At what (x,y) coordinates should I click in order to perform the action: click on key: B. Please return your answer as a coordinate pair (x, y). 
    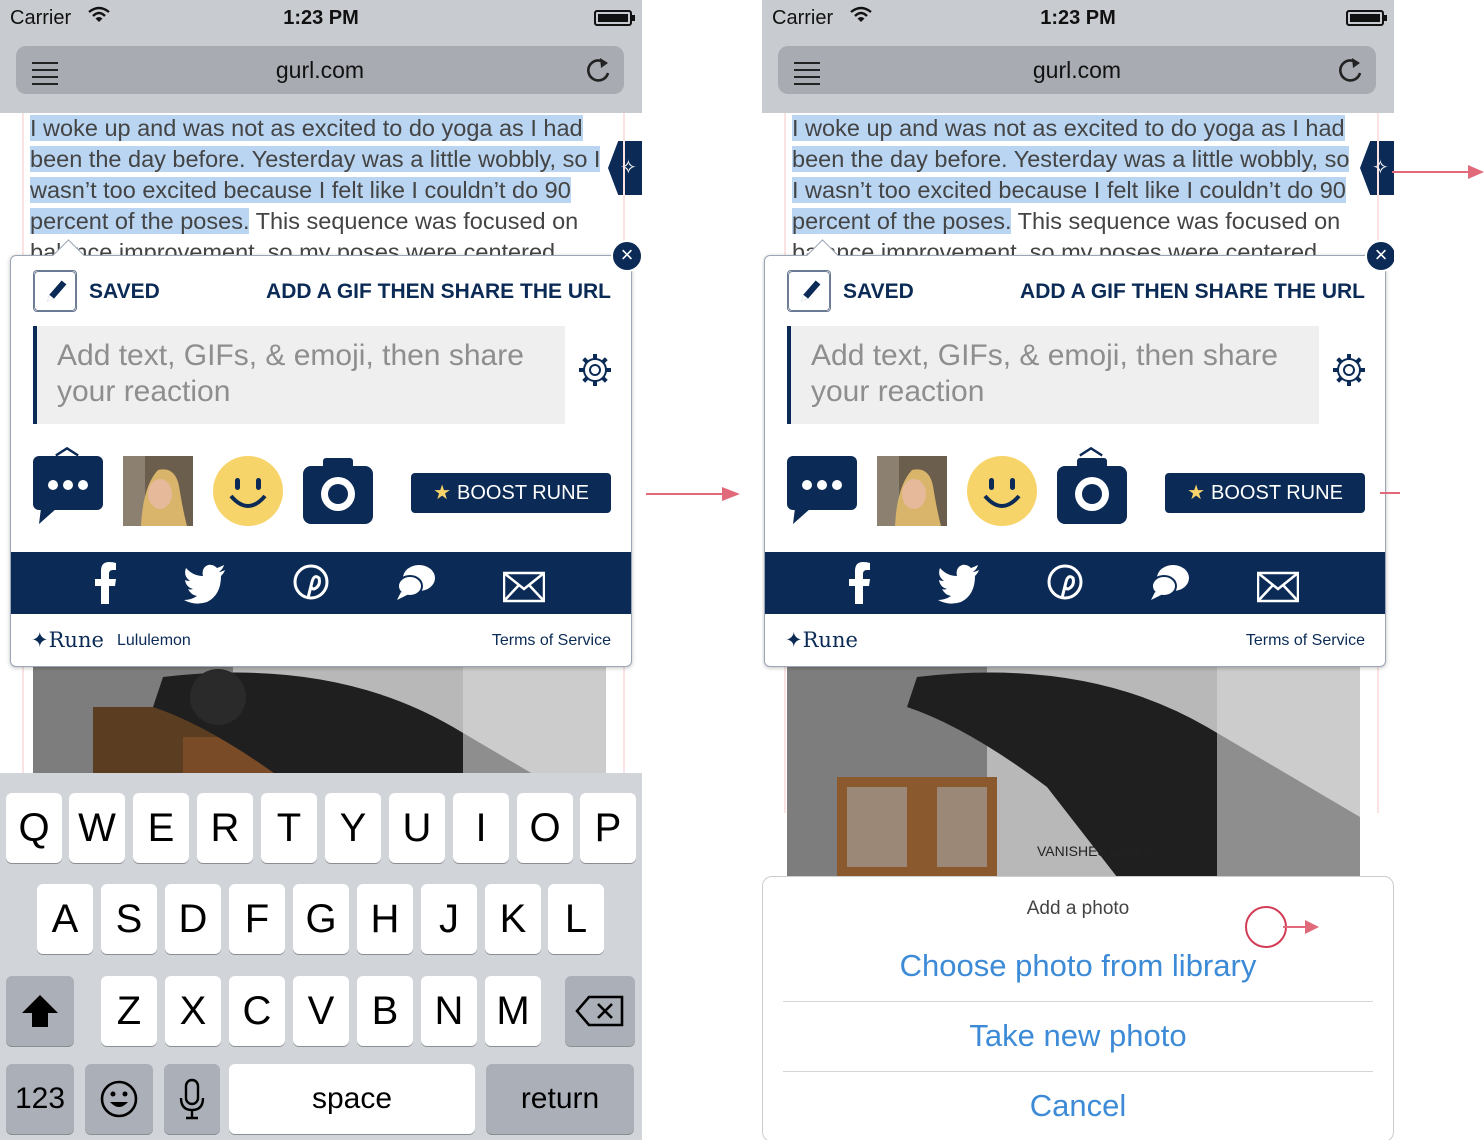
    Looking at the image, I should click on (385, 1011).